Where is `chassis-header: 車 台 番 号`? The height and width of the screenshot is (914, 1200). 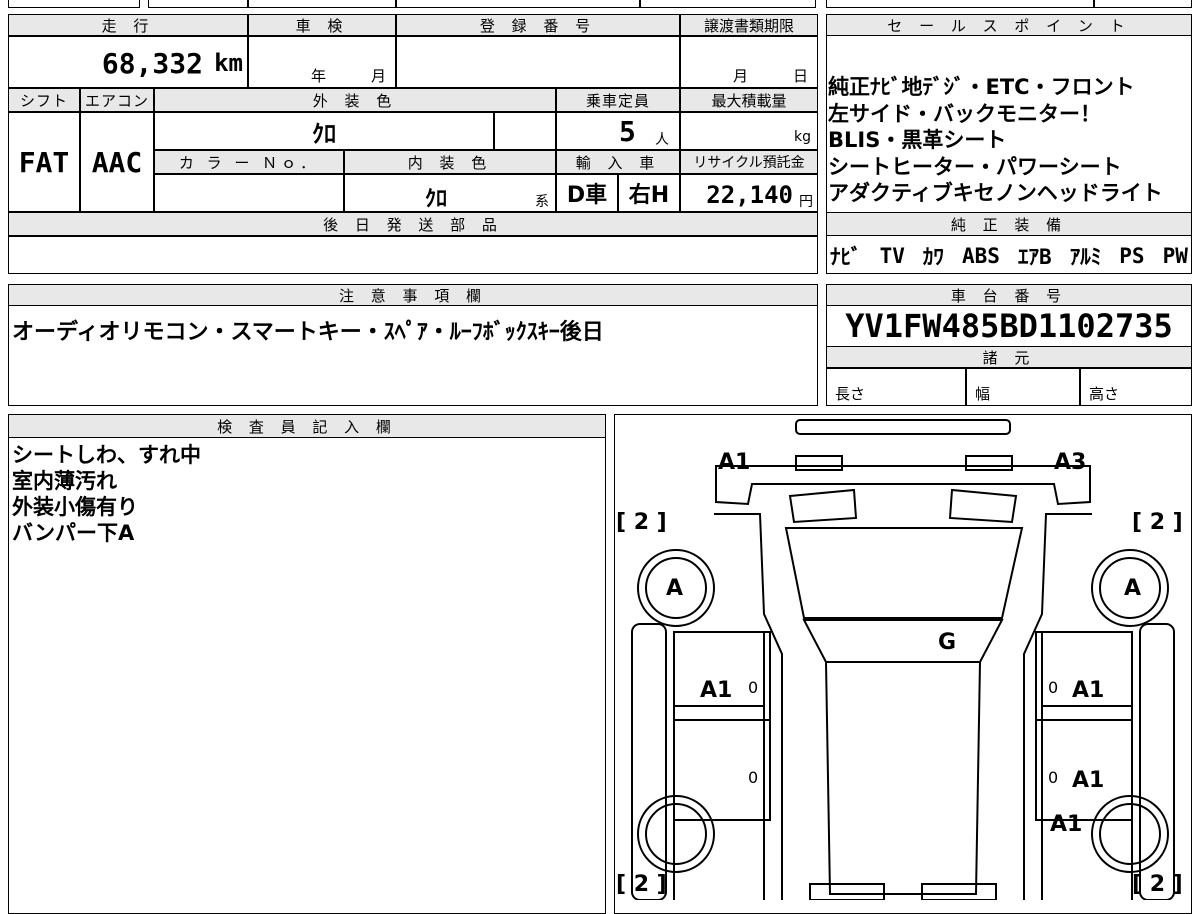 chassis-header: 車 台 番 号 is located at coordinates (1009, 295).